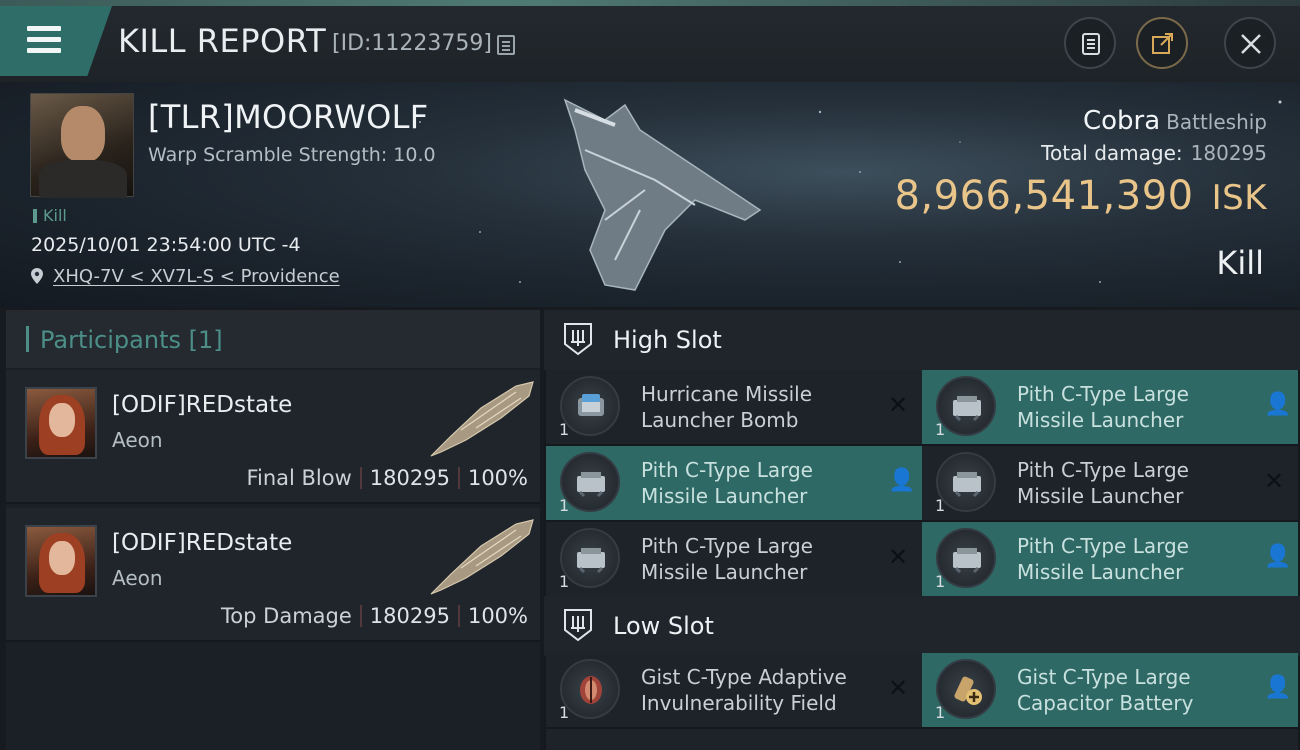  I want to click on warp-scramble-strength: Warp Scramble Strength: 10.0, so click(292, 155).